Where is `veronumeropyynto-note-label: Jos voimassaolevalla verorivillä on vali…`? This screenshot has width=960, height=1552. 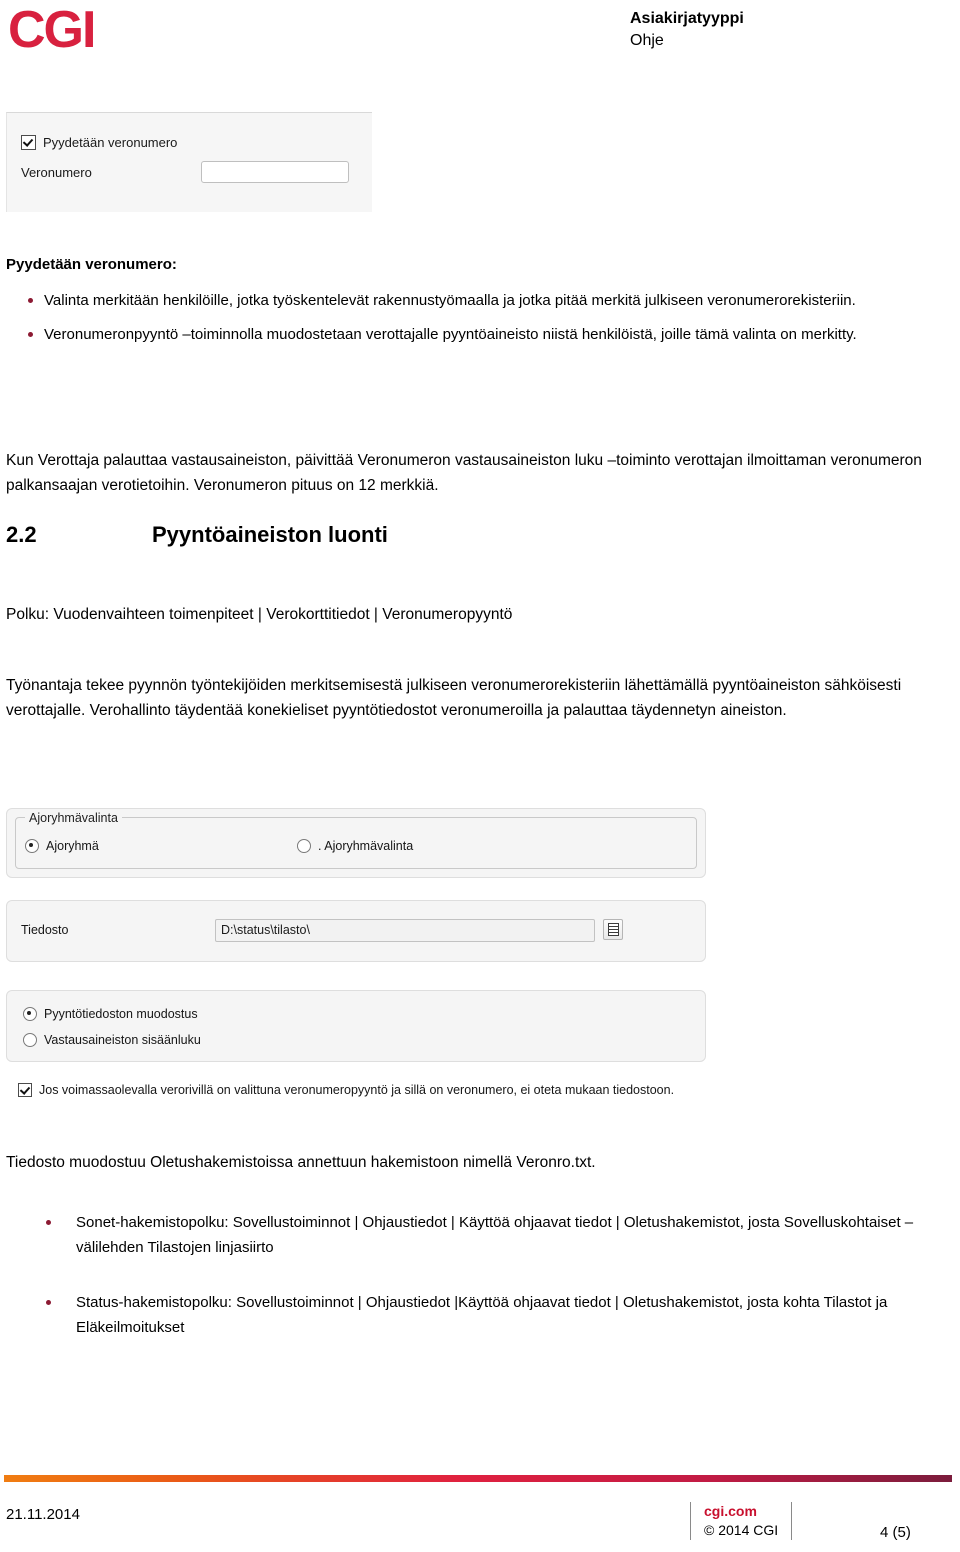 veronumeropyynto-note-label: Jos voimassaolevalla verorivillä on vali… is located at coordinates (357, 1090).